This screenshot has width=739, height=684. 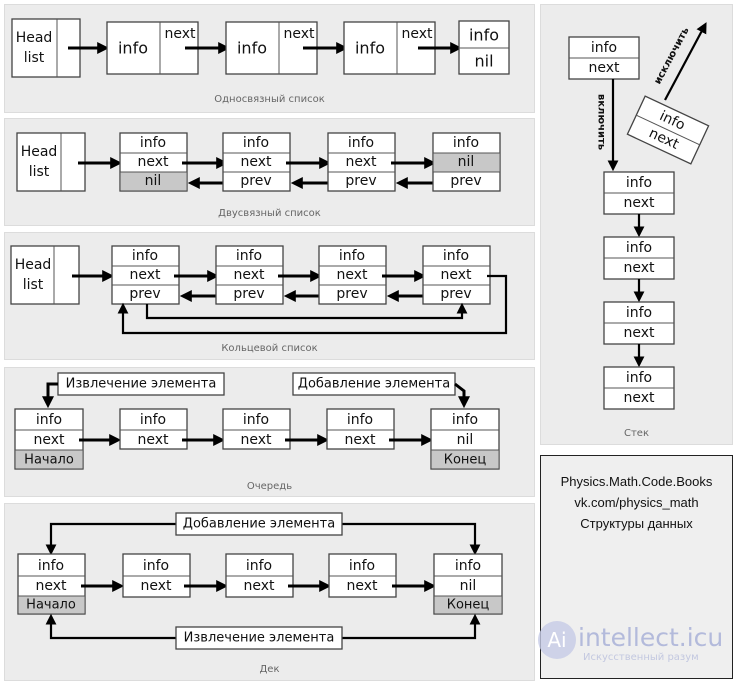 I want to click on deque-head-node: info next Начало, so click(x=51, y=584).